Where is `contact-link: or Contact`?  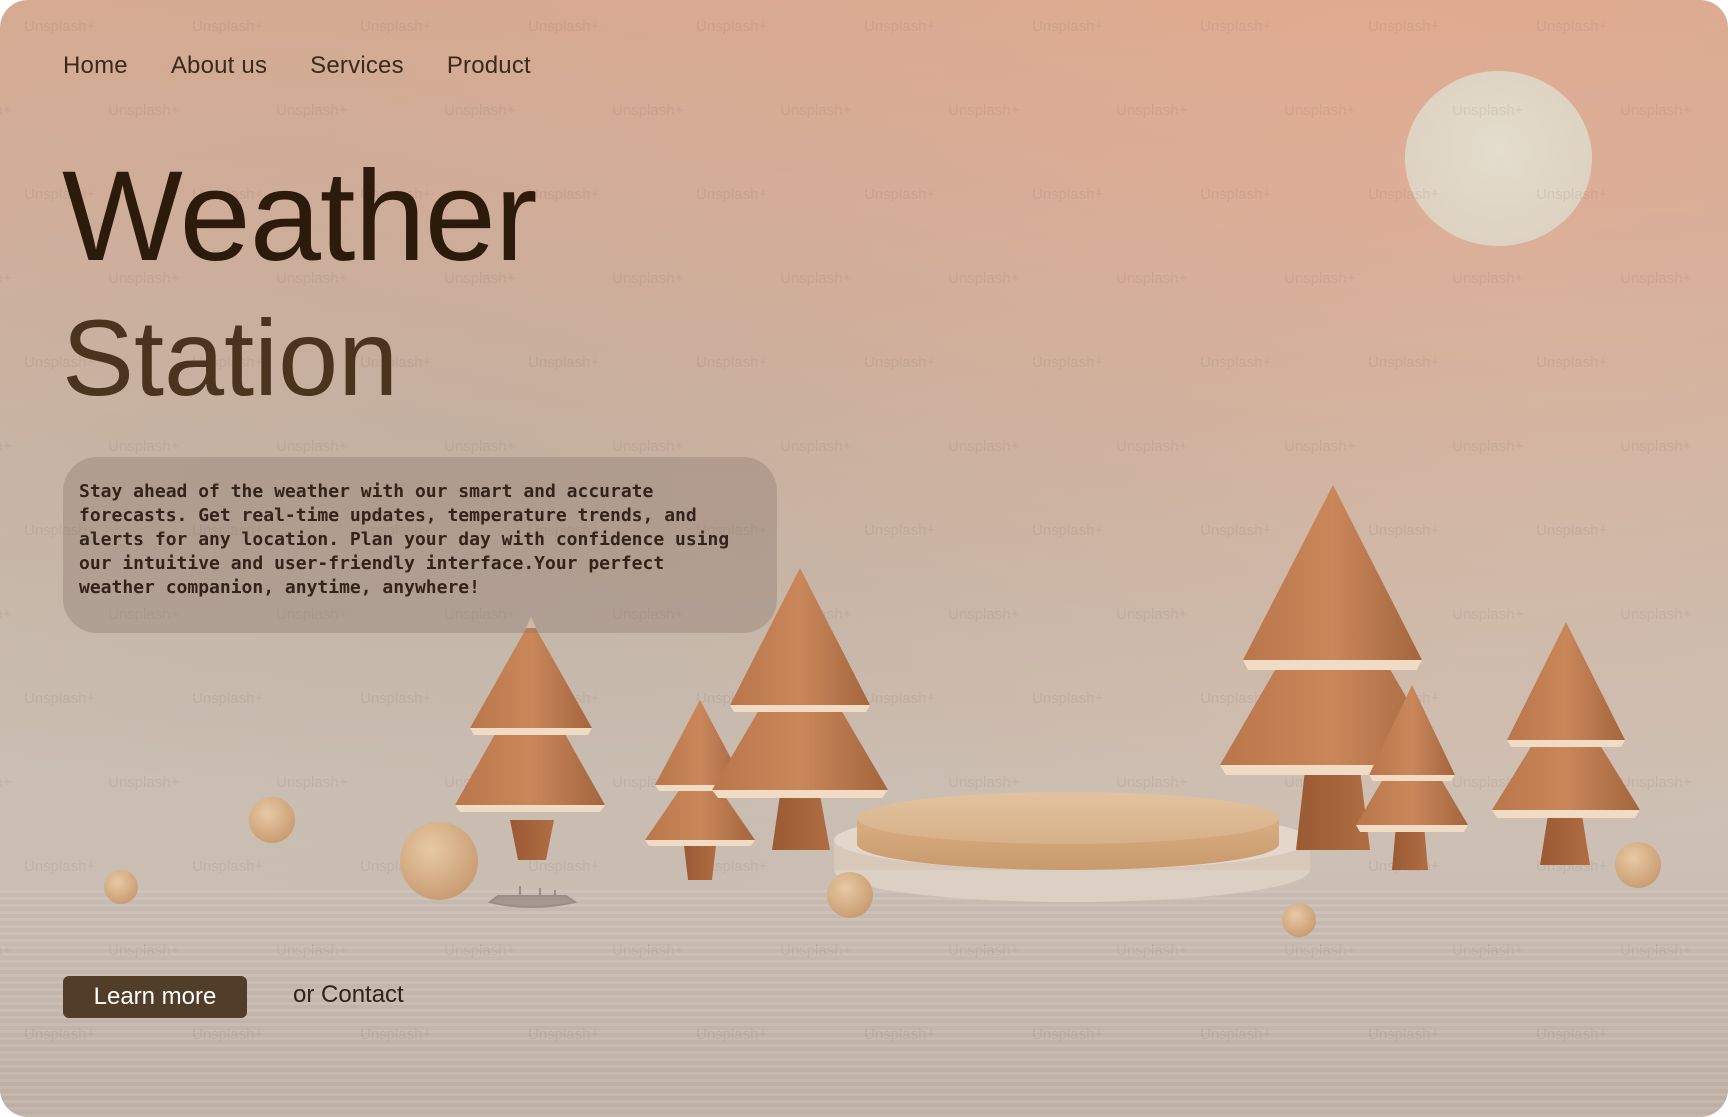
contact-link: or Contact is located at coordinates (348, 995).